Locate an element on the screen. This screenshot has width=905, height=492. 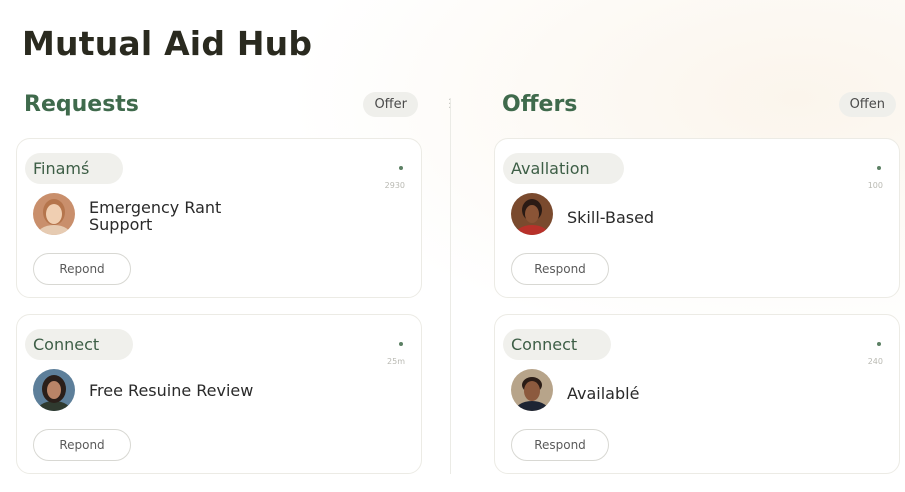
card-category-tag: Finamś is located at coordinates (74, 168).